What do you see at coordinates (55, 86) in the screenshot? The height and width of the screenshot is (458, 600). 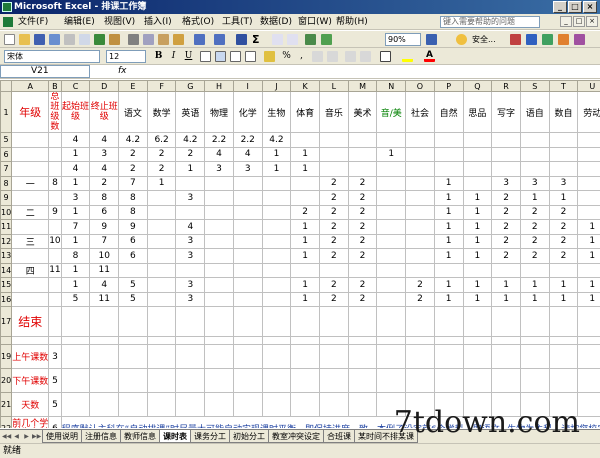 I see `column-header: B` at bounding box center [55, 86].